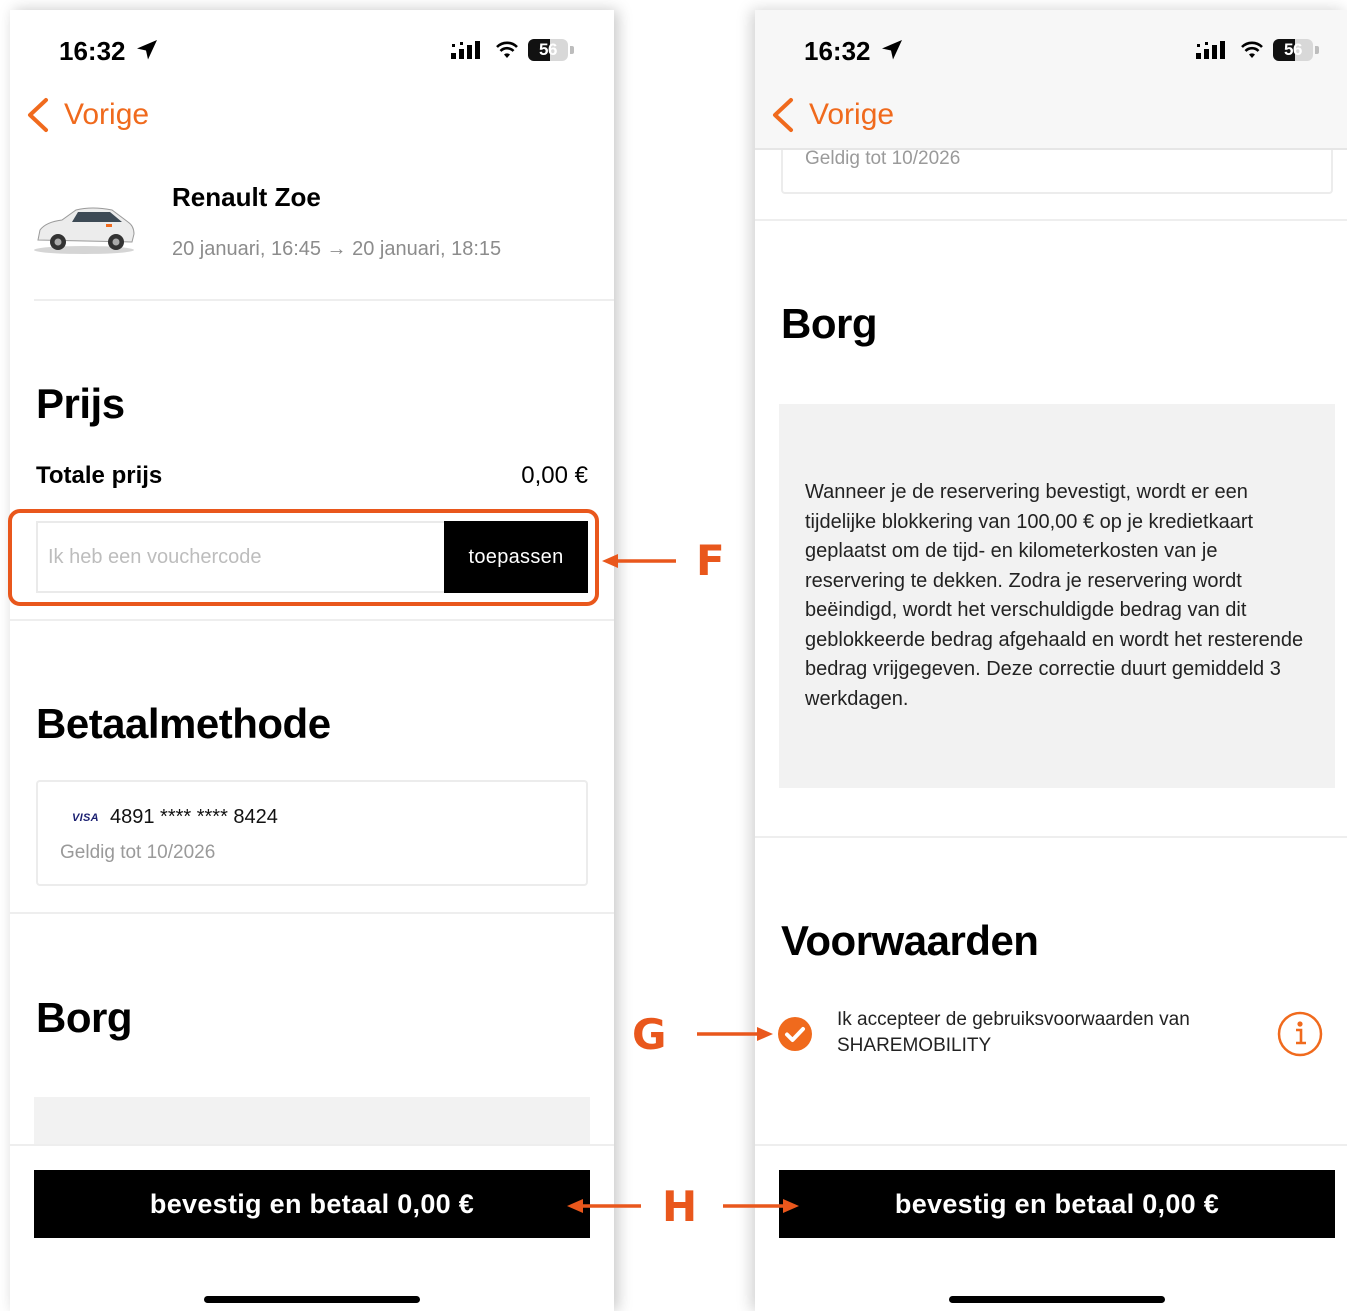 The width and height of the screenshot is (1347, 1311). What do you see at coordinates (910, 940) in the screenshot?
I see `terms-heading: Voorwaarden` at bounding box center [910, 940].